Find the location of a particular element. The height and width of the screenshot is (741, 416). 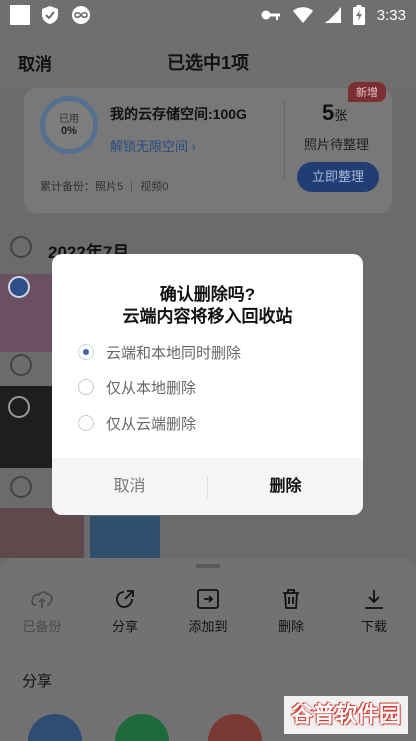

page-title: 已选中1项 is located at coordinates (207, 63).